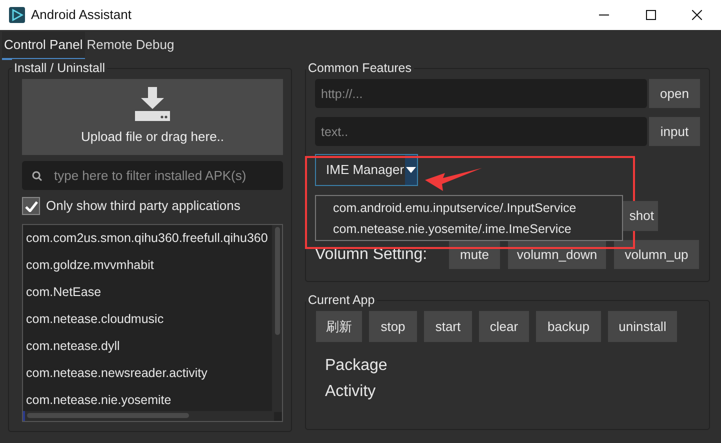 This screenshot has width=721, height=443. What do you see at coordinates (452, 230) in the screenshot?
I see `ime-option: com.netease.nie.yosemite/.ime.ImeService` at bounding box center [452, 230].